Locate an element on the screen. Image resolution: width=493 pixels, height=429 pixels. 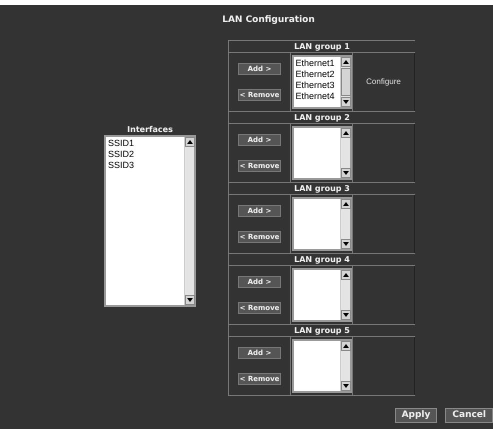
group-header: LAN group 2 is located at coordinates (322, 118).